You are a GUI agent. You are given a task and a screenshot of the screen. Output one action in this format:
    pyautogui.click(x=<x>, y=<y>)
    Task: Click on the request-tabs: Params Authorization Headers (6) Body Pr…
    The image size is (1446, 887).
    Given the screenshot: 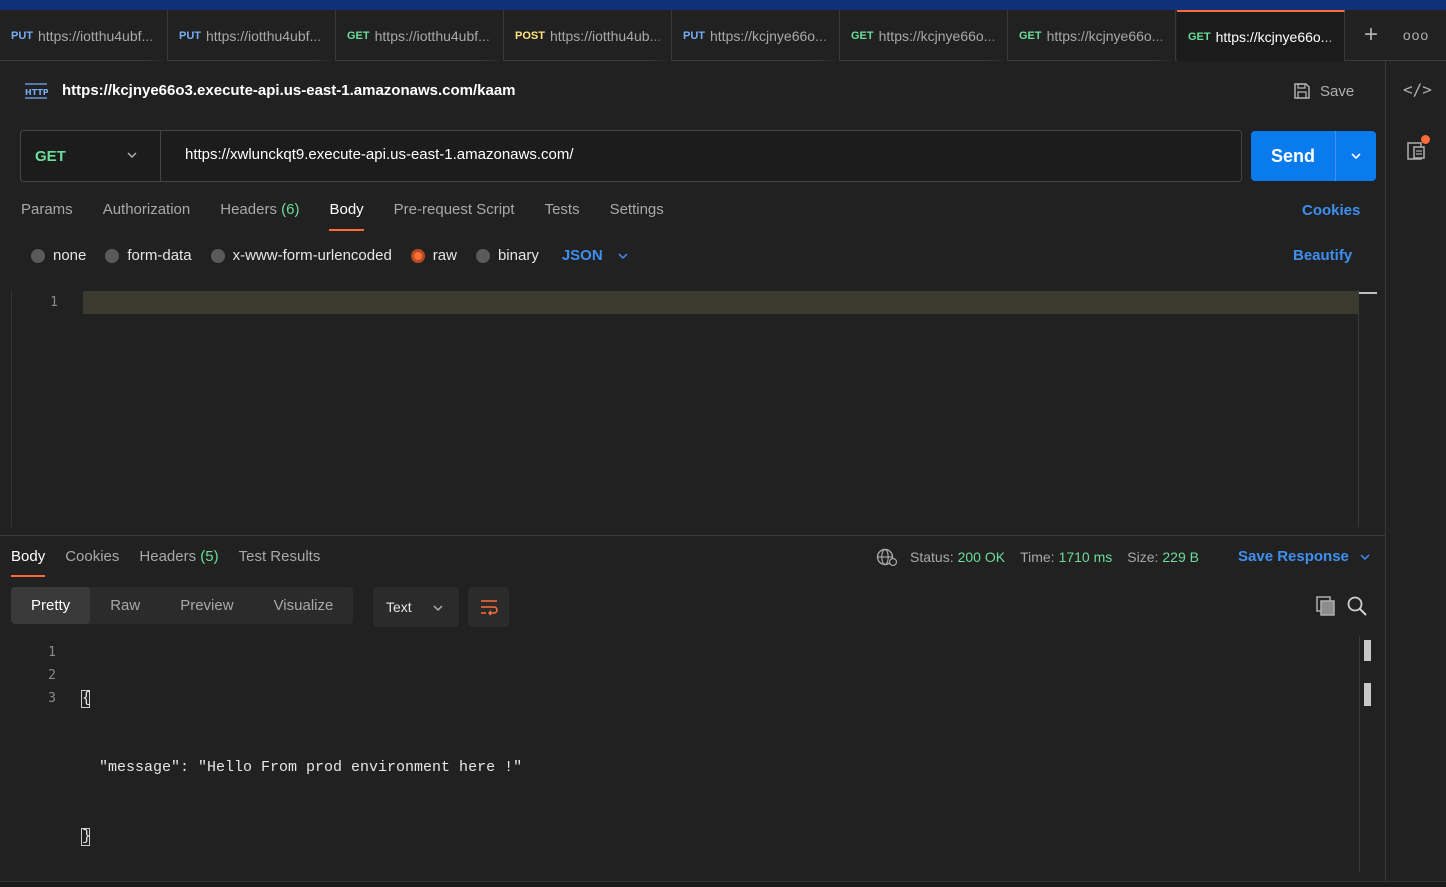 What is the action you would take?
    pyautogui.click(x=357, y=216)
    